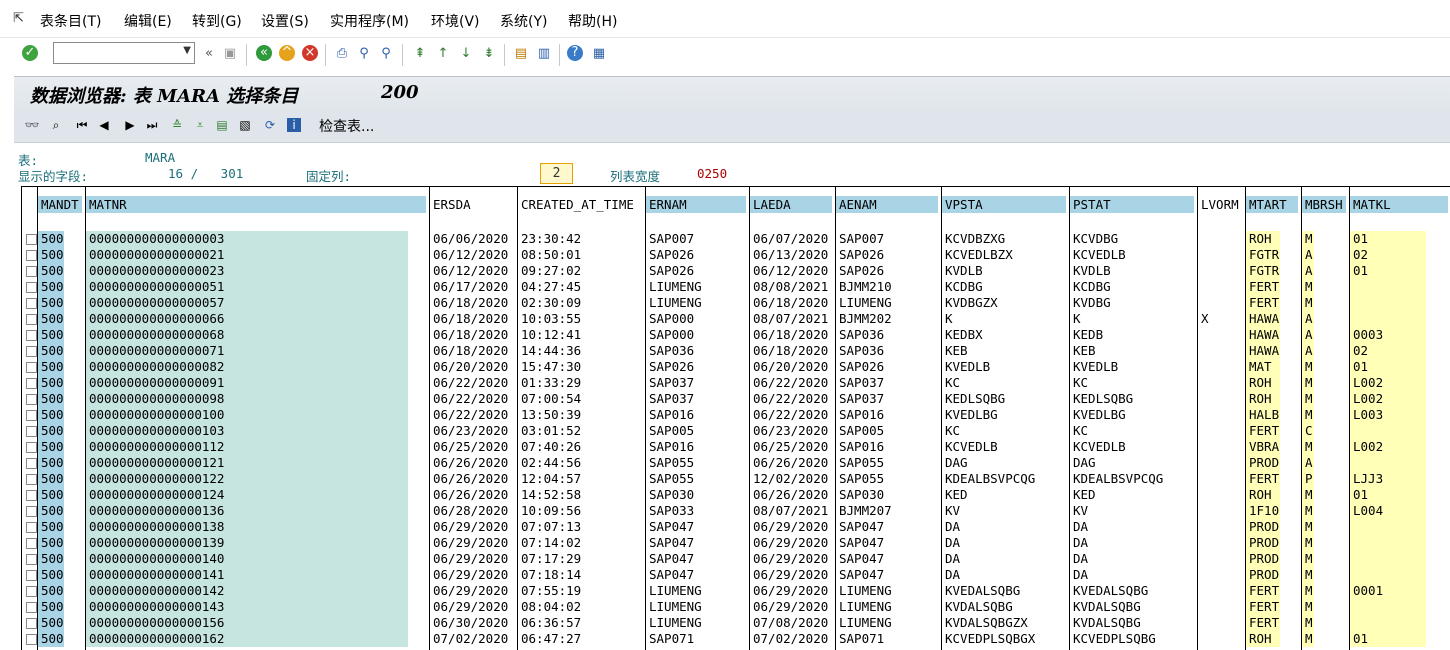  What do you see at coordinates (247, 511) in the screenshot?
I see `cell-matnr: 000000000000000136` at bounding box center [247, 511].